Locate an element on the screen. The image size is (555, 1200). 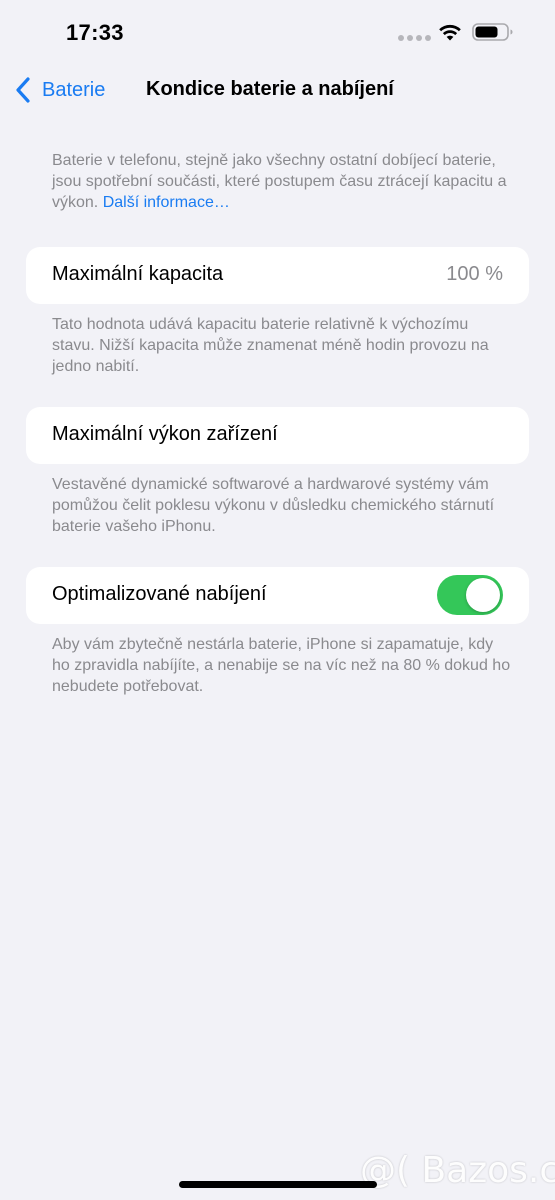
max-capacity-label: Maximální kapacita is located at coordinates (138, 274).